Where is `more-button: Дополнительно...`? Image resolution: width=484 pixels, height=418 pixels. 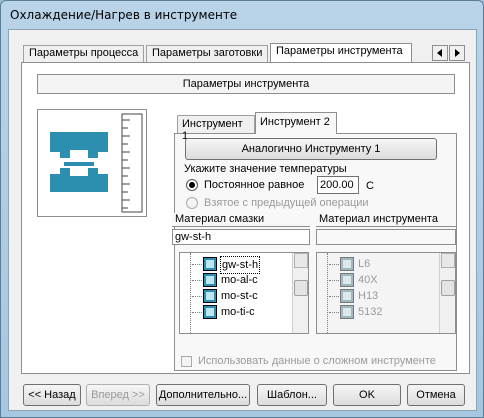 more-button: Дополнительно... is located at coordinates (203, 395).